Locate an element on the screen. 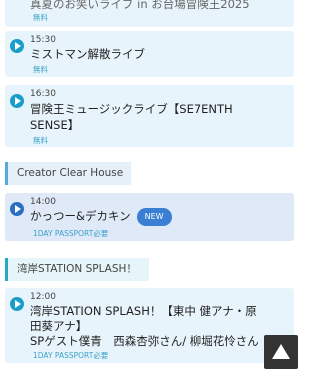 The image size is (320, 375). section-header-station: 湾岸STATION SPLASH！ is located at coordinates (77, 269).